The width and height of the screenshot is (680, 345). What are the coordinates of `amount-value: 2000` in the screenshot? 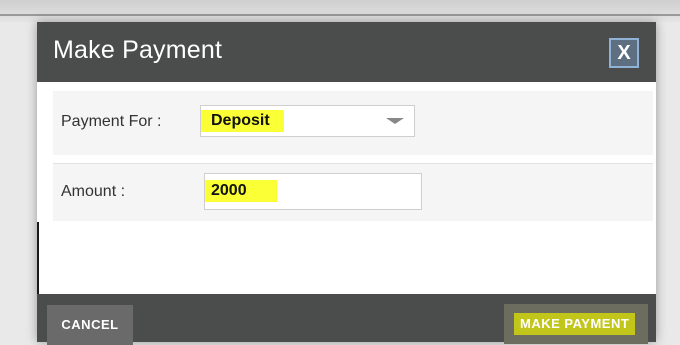 It's located at (241, 191).